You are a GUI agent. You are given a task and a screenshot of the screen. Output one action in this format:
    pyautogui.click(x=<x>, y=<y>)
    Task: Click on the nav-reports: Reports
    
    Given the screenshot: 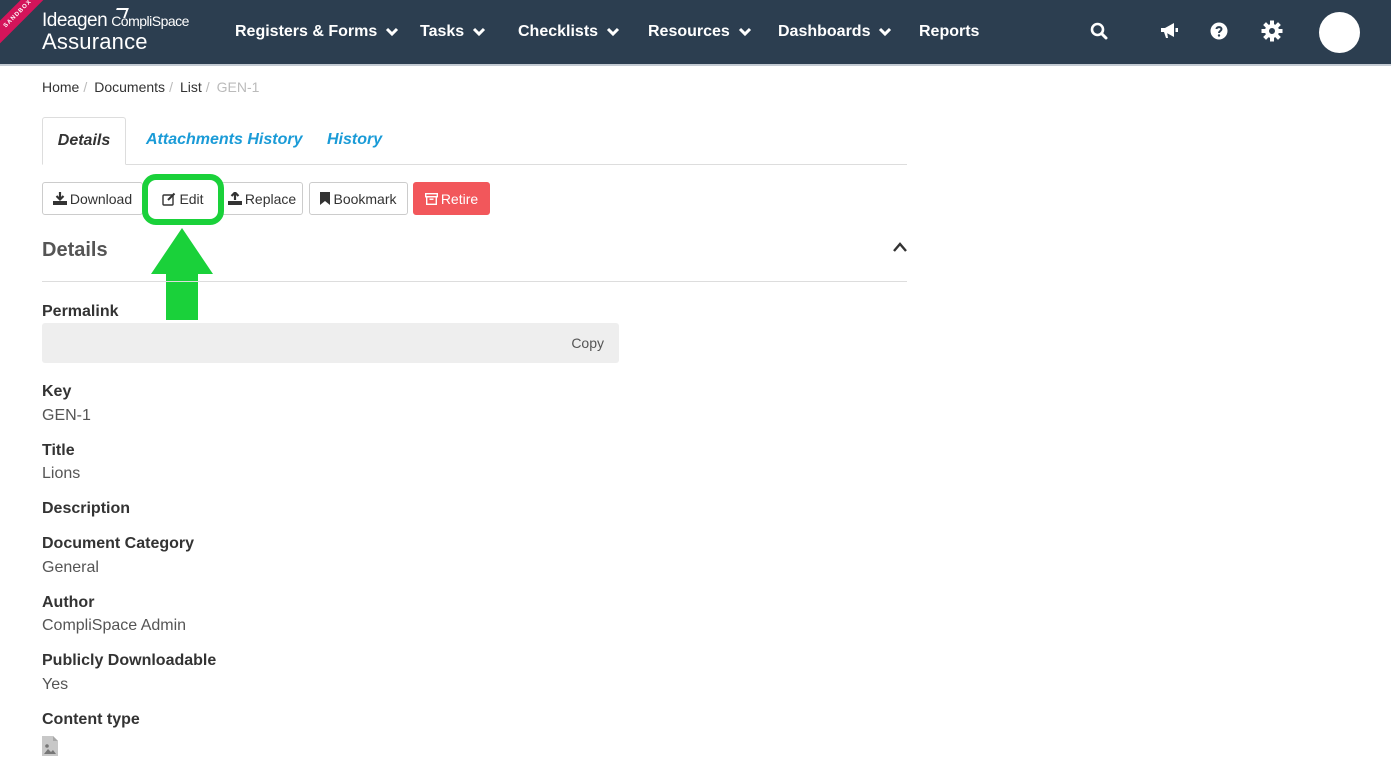 What is the action you would take?
    pyautogui.click(x=949, y=32)
    